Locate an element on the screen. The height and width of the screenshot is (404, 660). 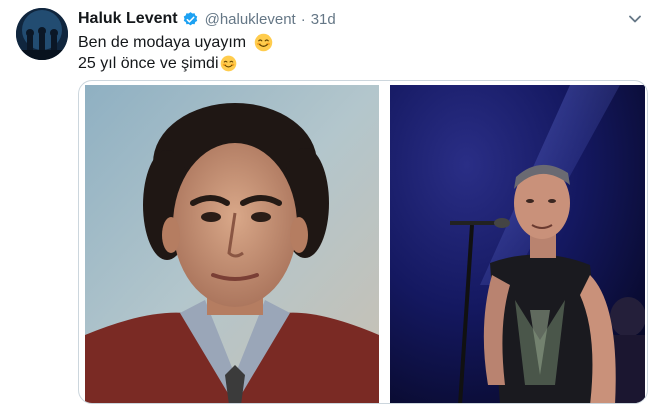
tweet-header: Haluk Levent @haluklevent · 31d is located at coordinates (207, 19).